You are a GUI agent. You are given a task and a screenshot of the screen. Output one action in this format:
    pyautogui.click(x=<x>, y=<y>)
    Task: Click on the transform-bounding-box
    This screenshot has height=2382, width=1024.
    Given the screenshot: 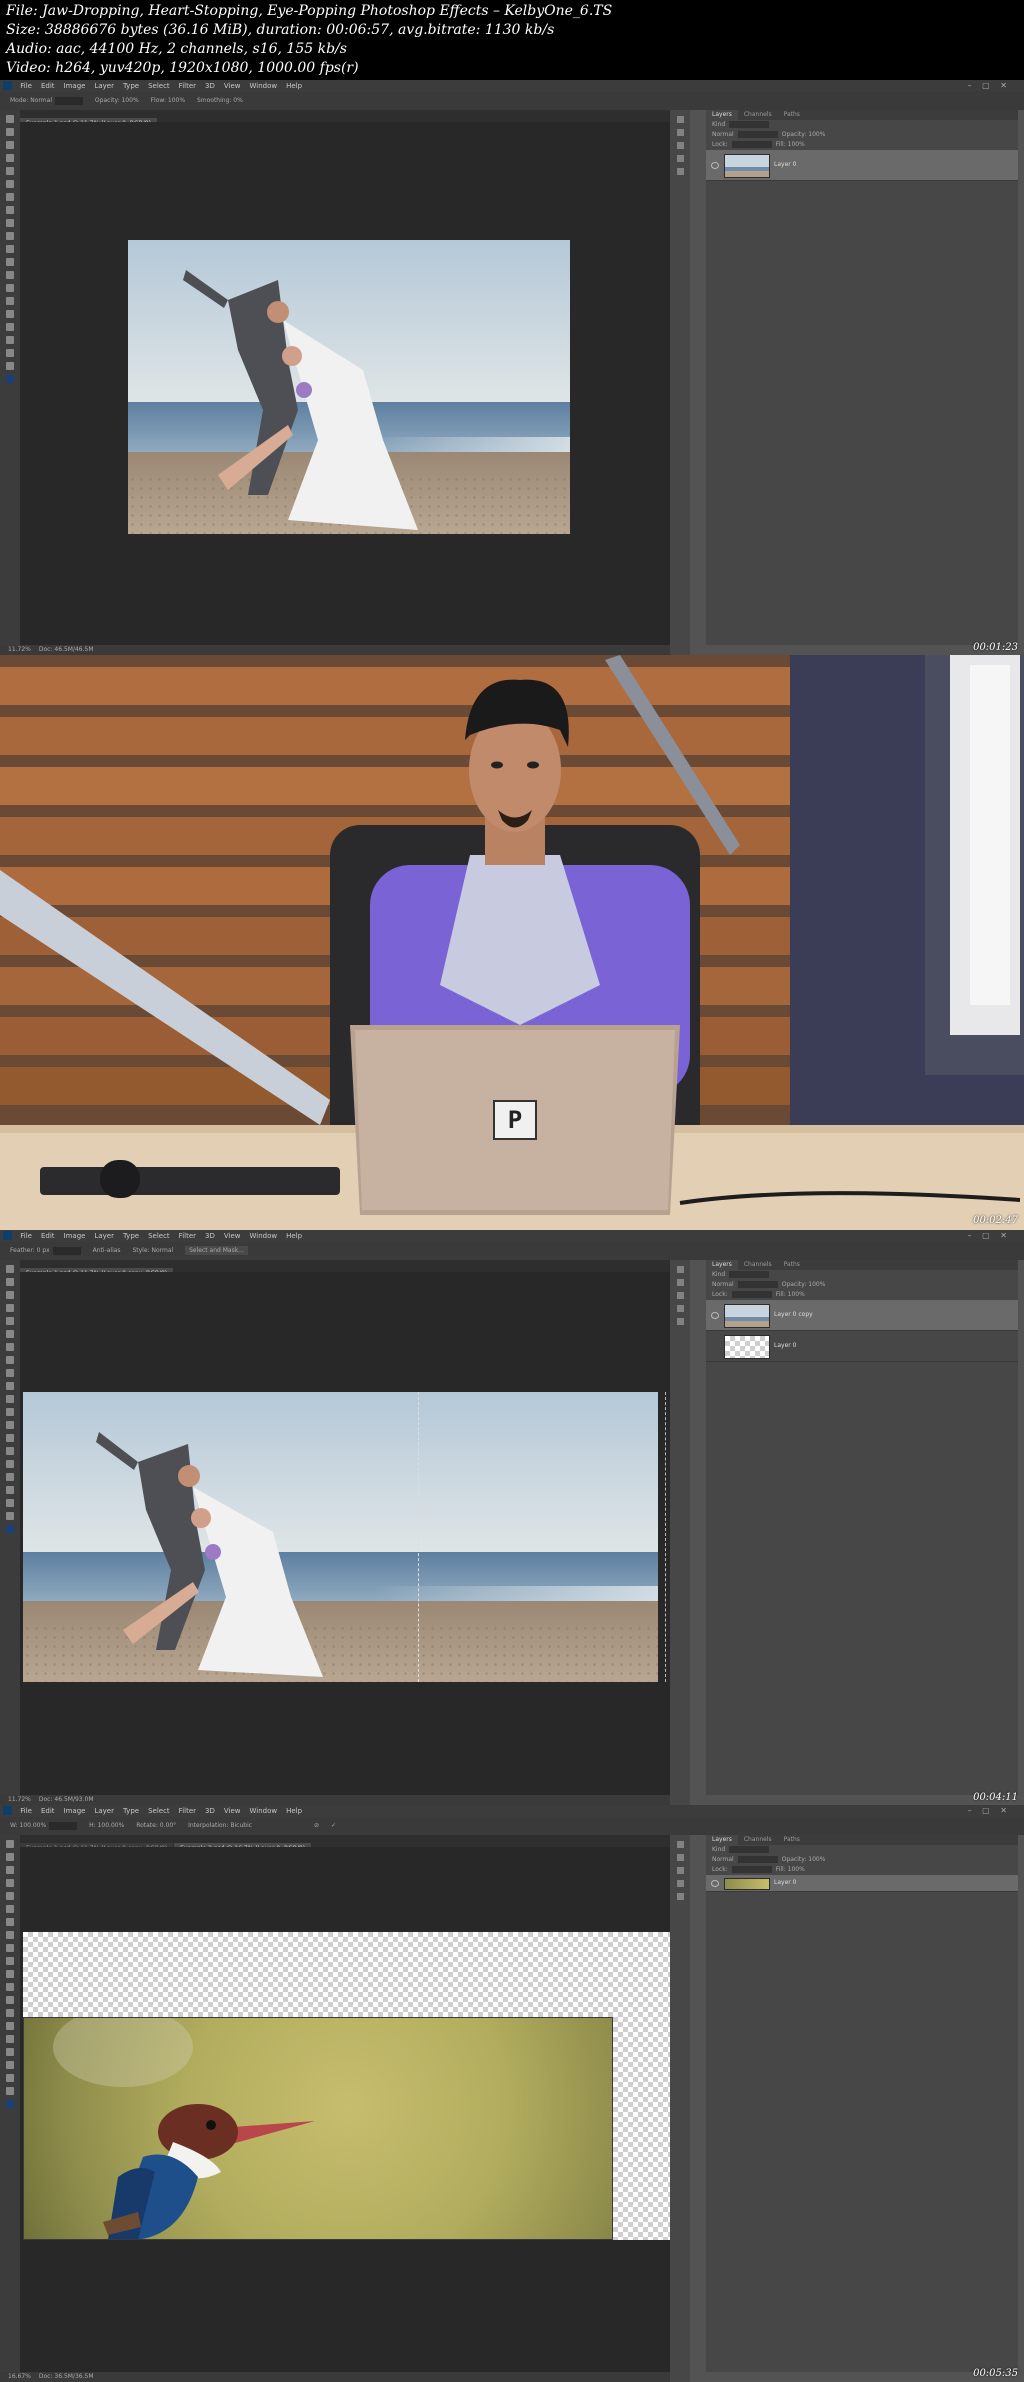 What is the action you would take?
    pyautogui.click(x=318, y=2128)
    